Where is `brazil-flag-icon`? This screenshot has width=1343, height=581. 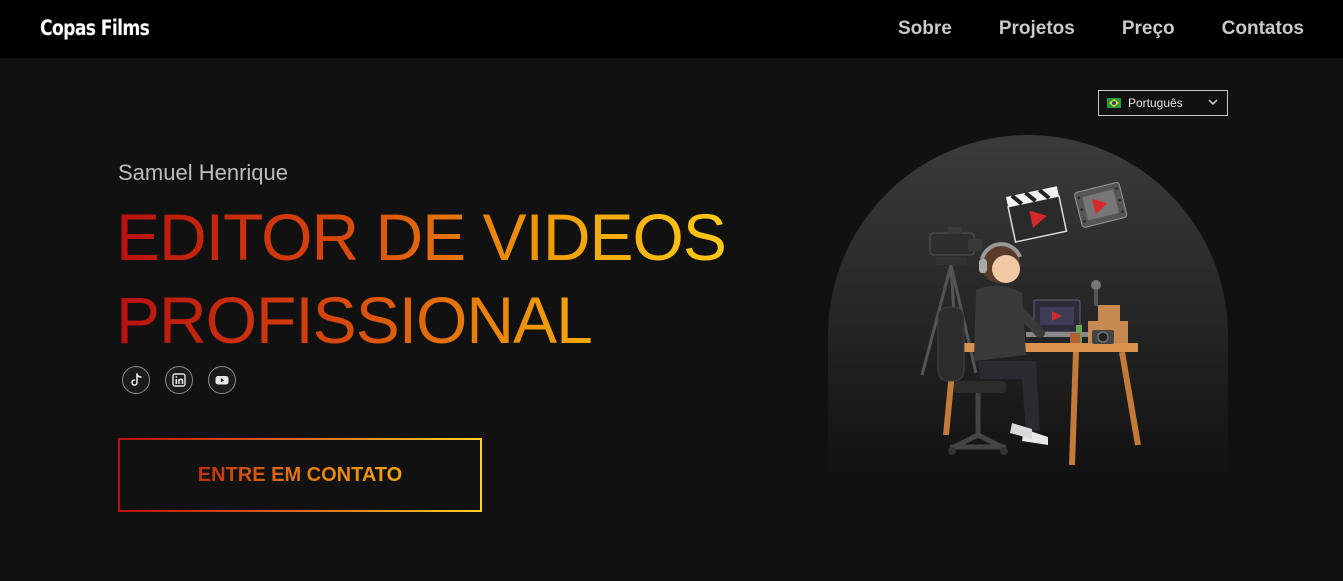 brazil-flag-icon is located at coordinates (1114, 103).